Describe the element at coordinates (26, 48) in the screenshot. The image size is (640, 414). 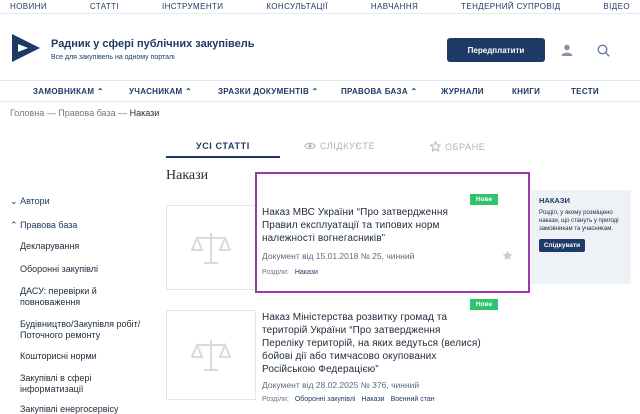
I see `logo-icon` at that location.